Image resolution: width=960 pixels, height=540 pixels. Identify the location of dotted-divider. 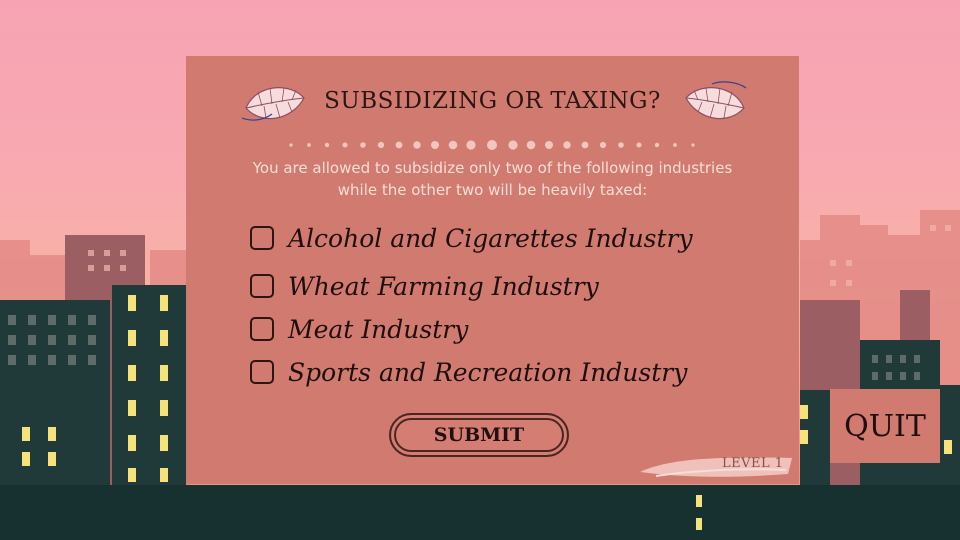
(492, 145).